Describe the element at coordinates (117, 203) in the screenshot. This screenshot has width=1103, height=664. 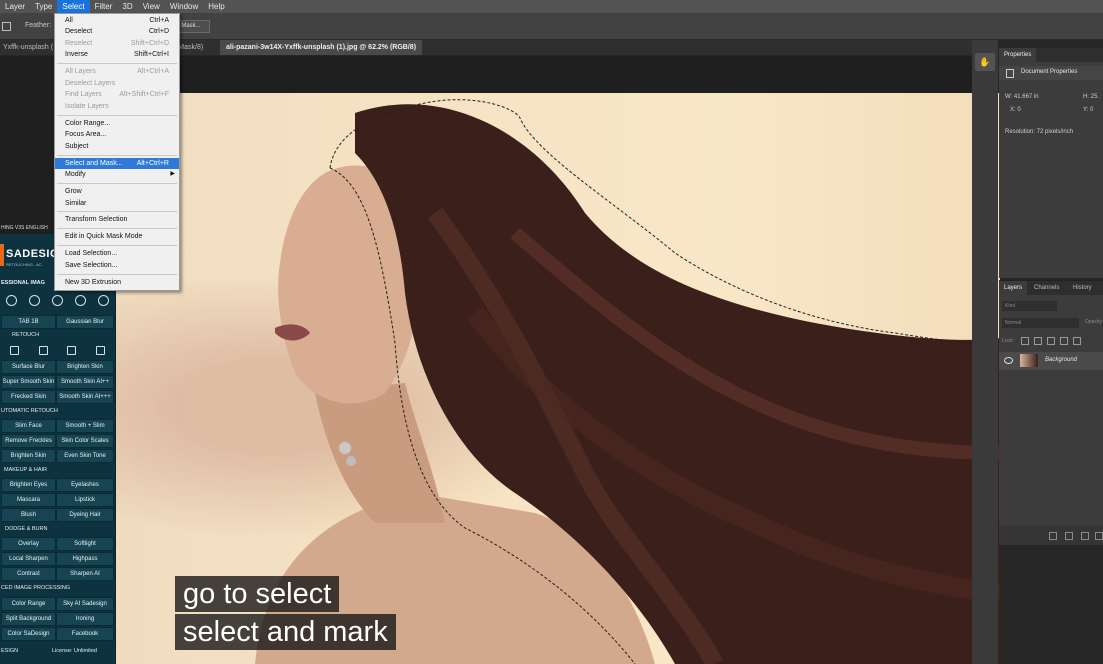
I see `menu-item-similar: Similar` at that location.